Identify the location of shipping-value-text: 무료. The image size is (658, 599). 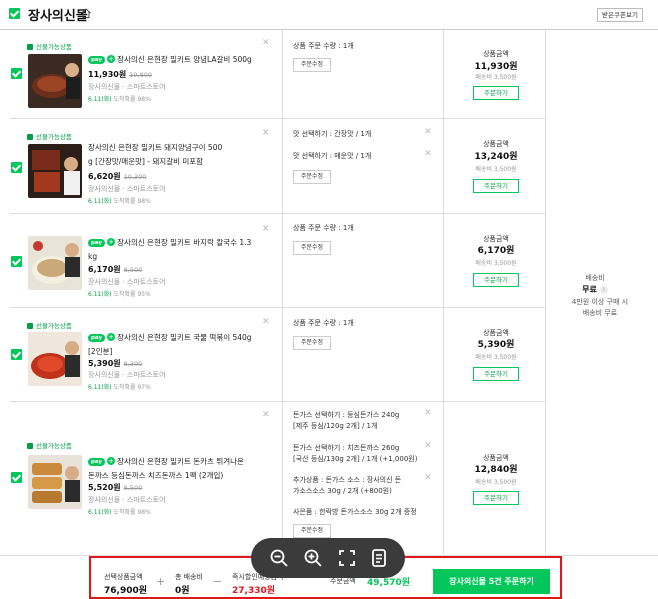
(589, 289).